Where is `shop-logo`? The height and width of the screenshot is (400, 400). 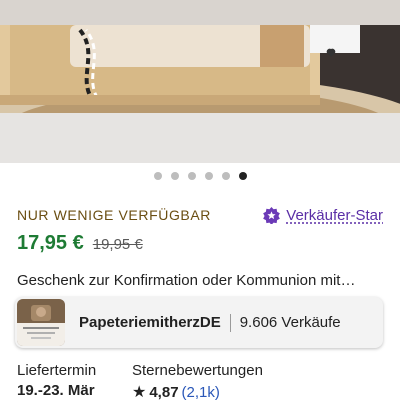 shop-logo is located at coordinates (41, 322).